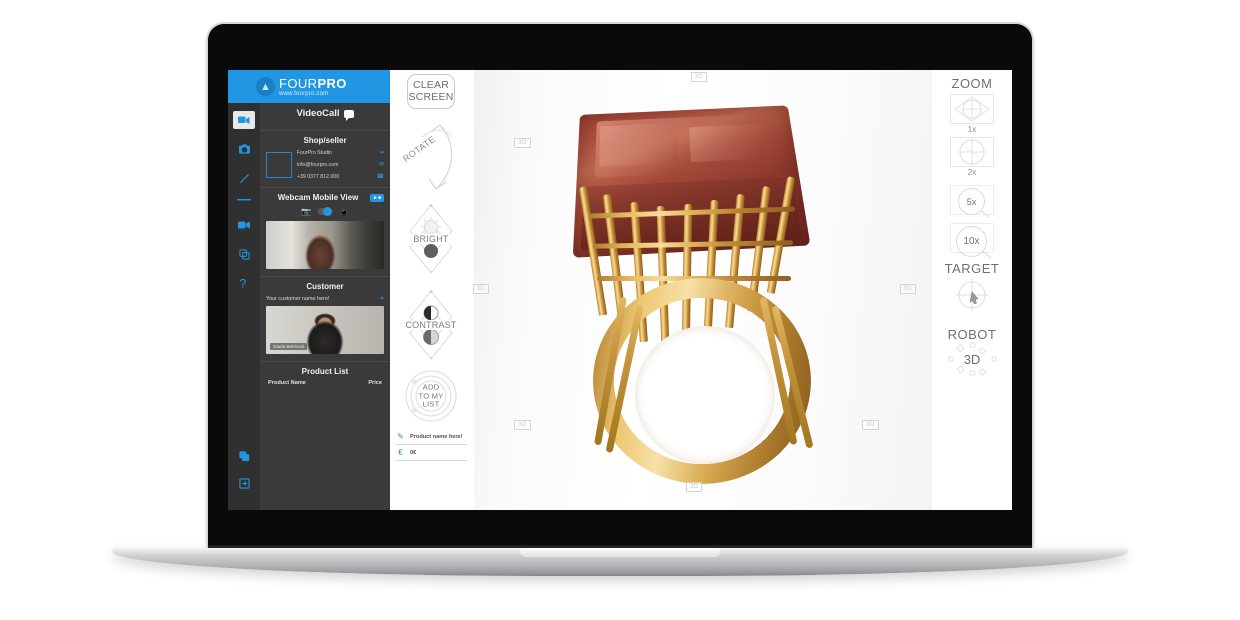  I want to click on zoom-level-5x: 5x, so click(972, 201).